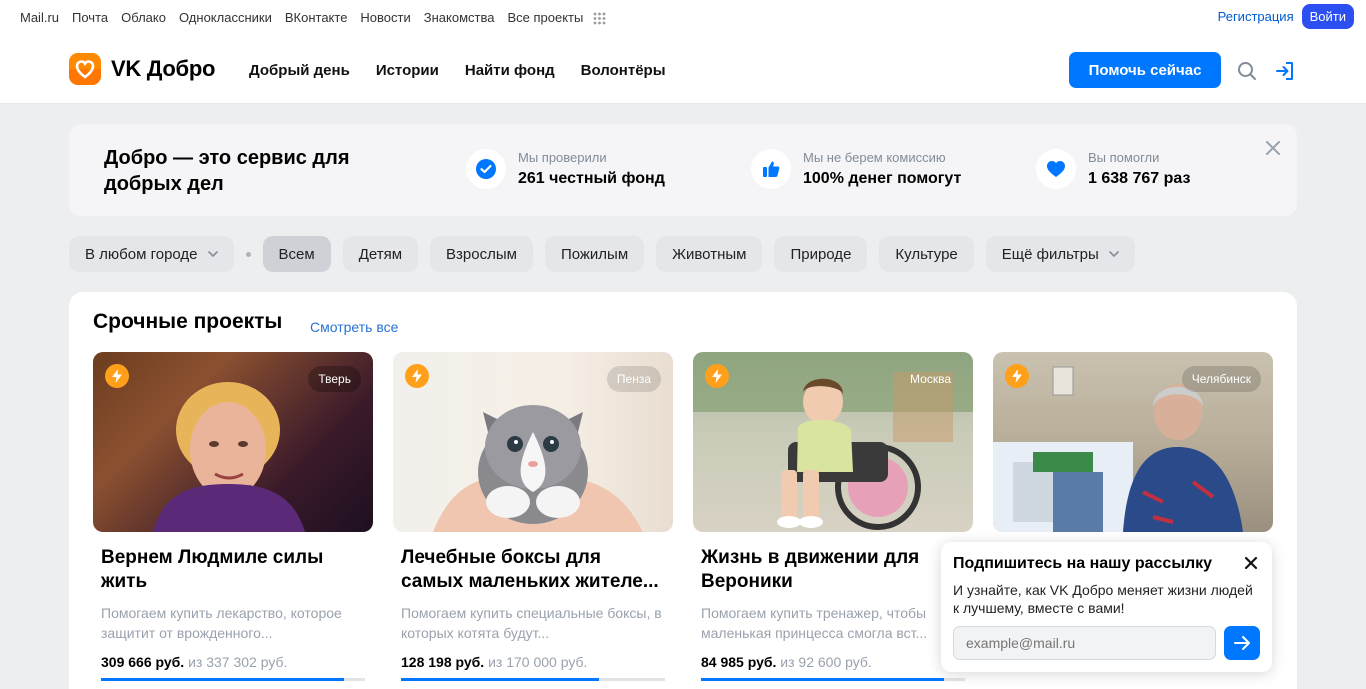 This screenshot has height=689, width=1366. Describe the element at coordinates (565, 169) in the screenshot. I see `stat-verified: Мы проверили 261 честный фонд` at that location.